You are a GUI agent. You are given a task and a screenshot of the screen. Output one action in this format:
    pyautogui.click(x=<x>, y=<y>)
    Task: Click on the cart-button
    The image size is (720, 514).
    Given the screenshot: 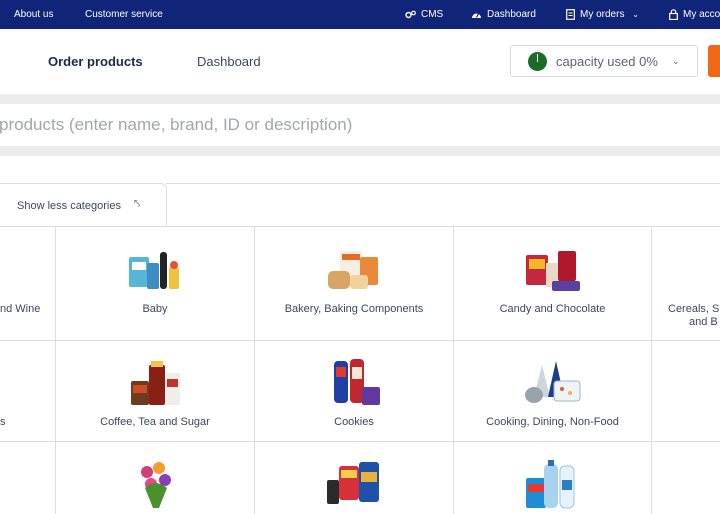 What is the action you would take?
    pyautogui.click(x=714, y=61)
    